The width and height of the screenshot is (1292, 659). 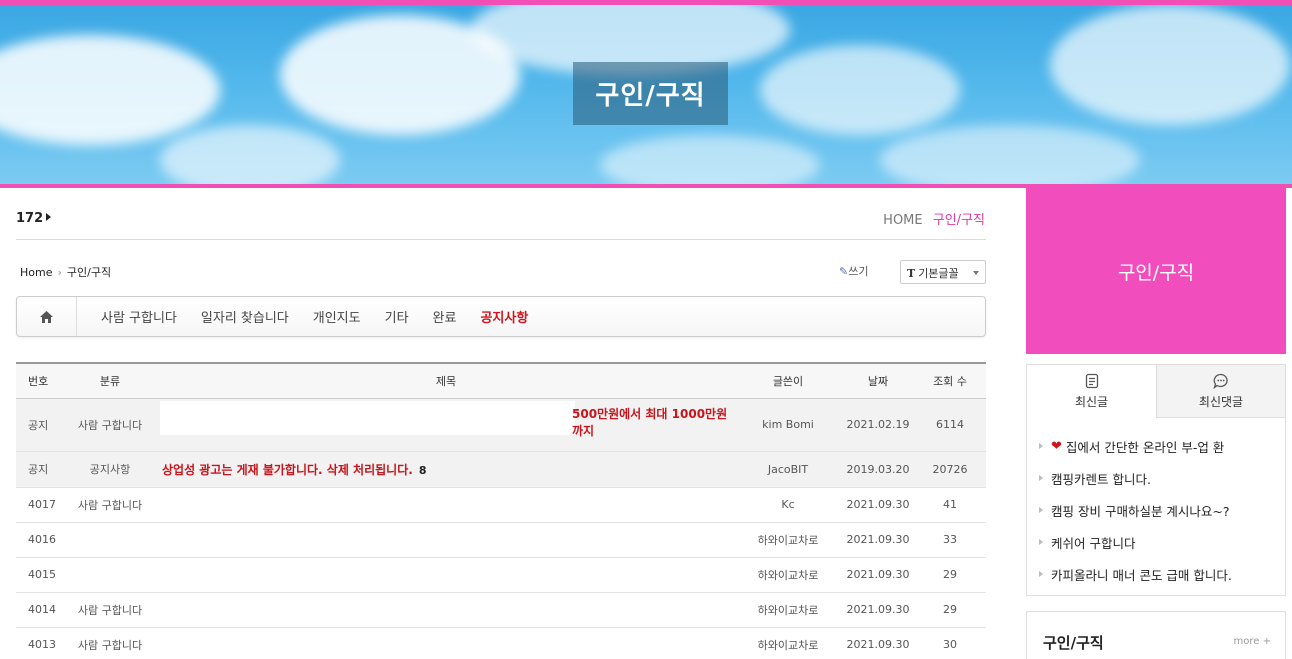 I want to click on sub-breadcrumb-current: 구인/구직, so click(x=89, y=272).